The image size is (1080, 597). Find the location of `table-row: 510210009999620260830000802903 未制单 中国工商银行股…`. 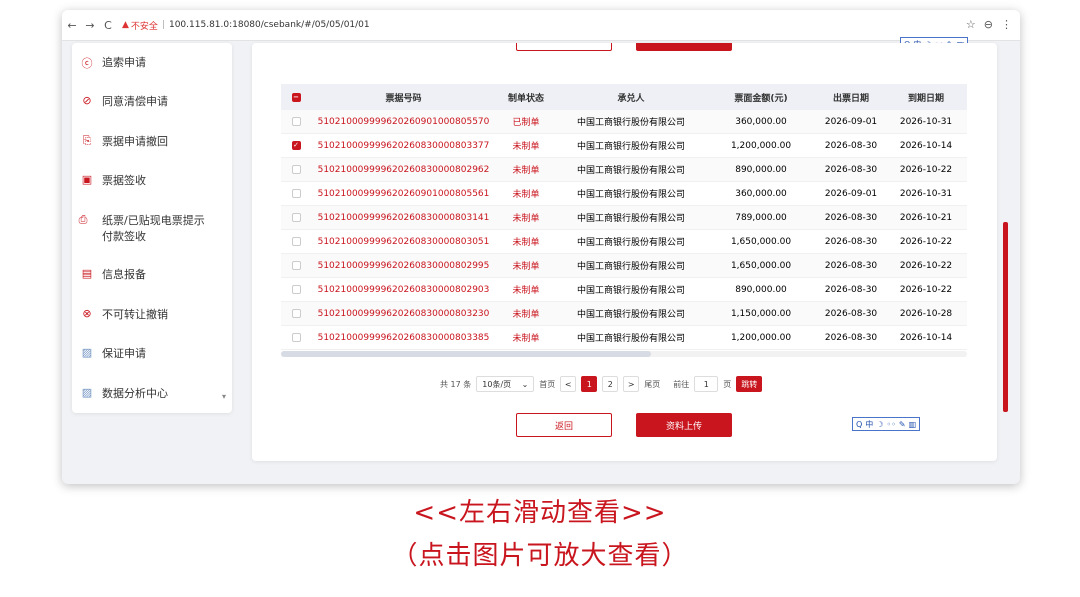

table-row: 510210009999620260830000802903 未制单 中国工商银行股… is located at coordinates (624, 290).